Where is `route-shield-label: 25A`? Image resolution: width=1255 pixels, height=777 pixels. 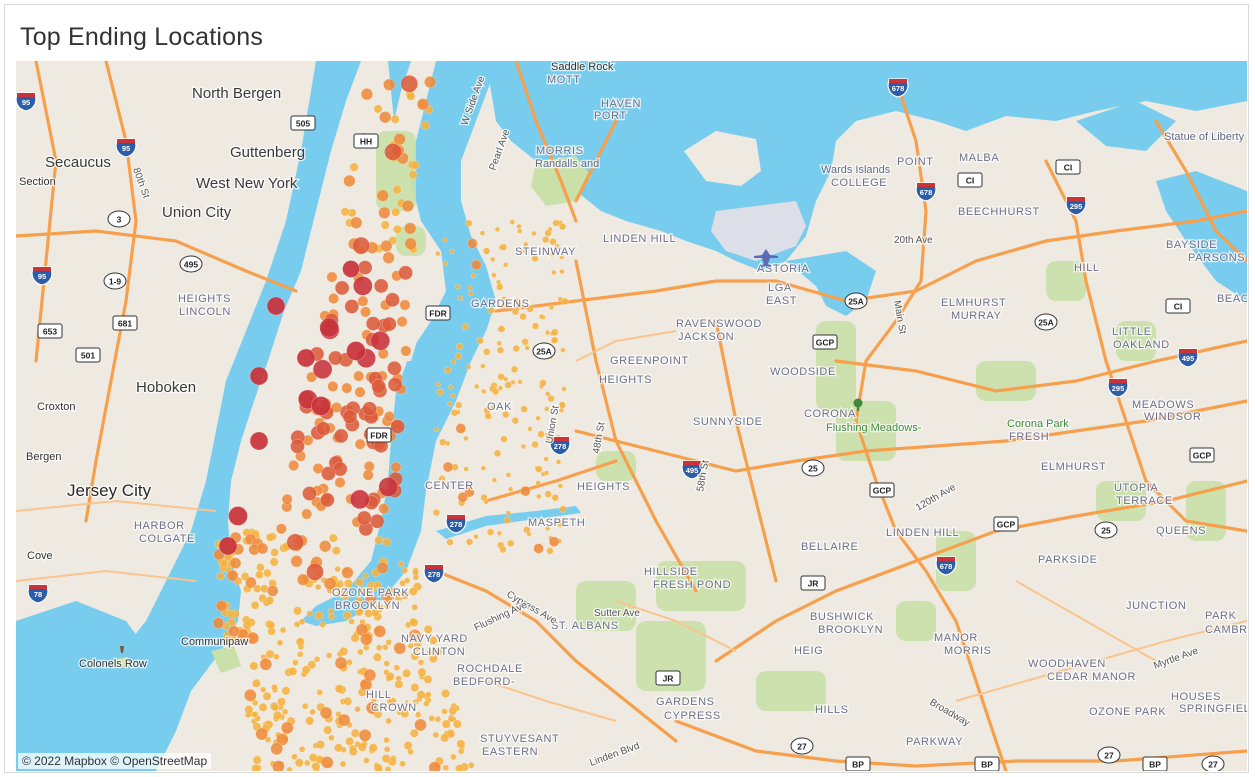 route-shield-label: 25A is located at coordinates (1046, 323).